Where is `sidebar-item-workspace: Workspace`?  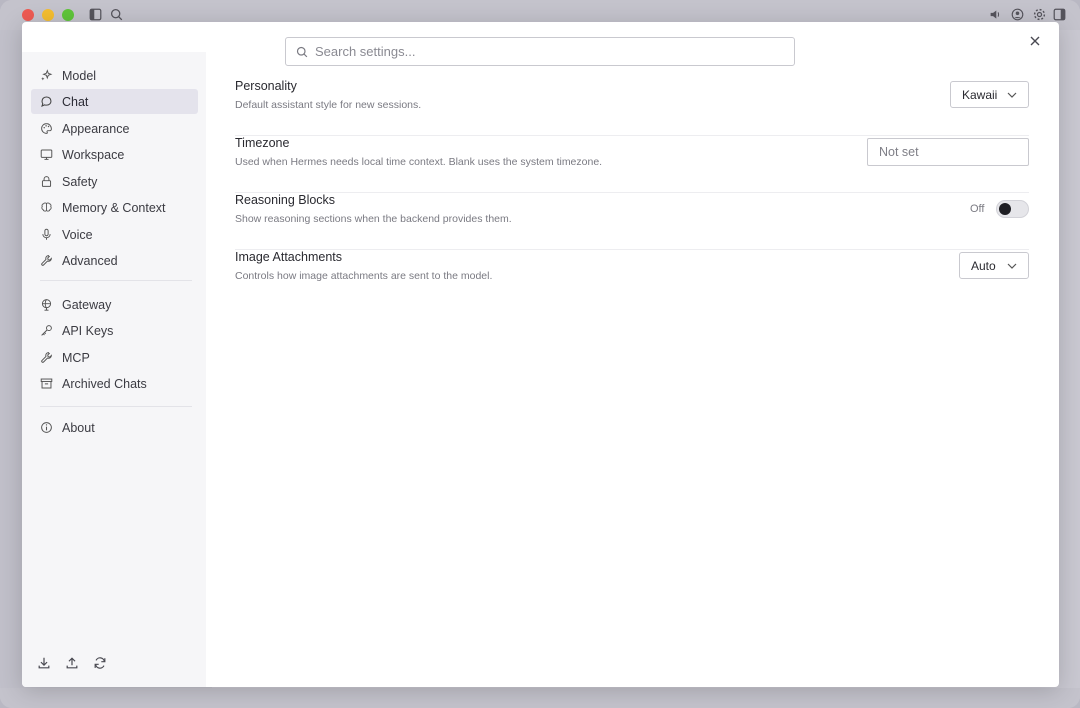
sidebar-item-workspace: Workspace is located at coordinates (114, 154).